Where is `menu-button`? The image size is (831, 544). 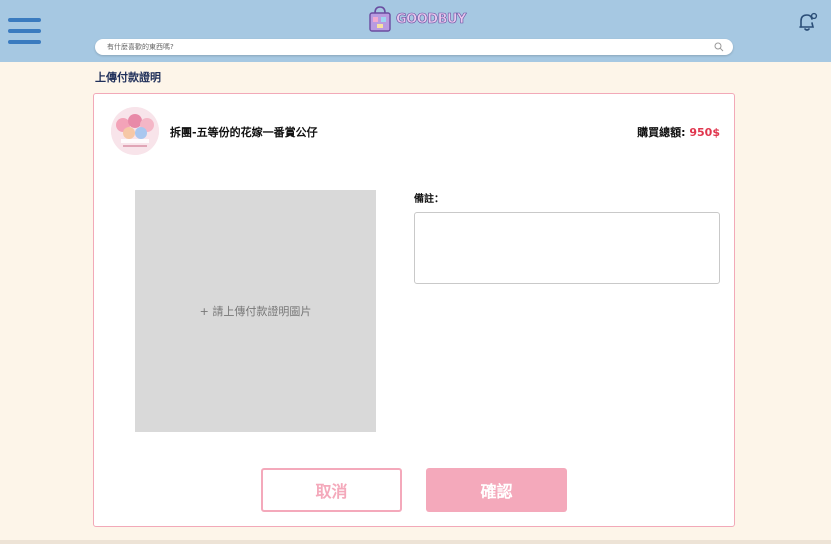
menu-button is located at coordinates (24, 31).